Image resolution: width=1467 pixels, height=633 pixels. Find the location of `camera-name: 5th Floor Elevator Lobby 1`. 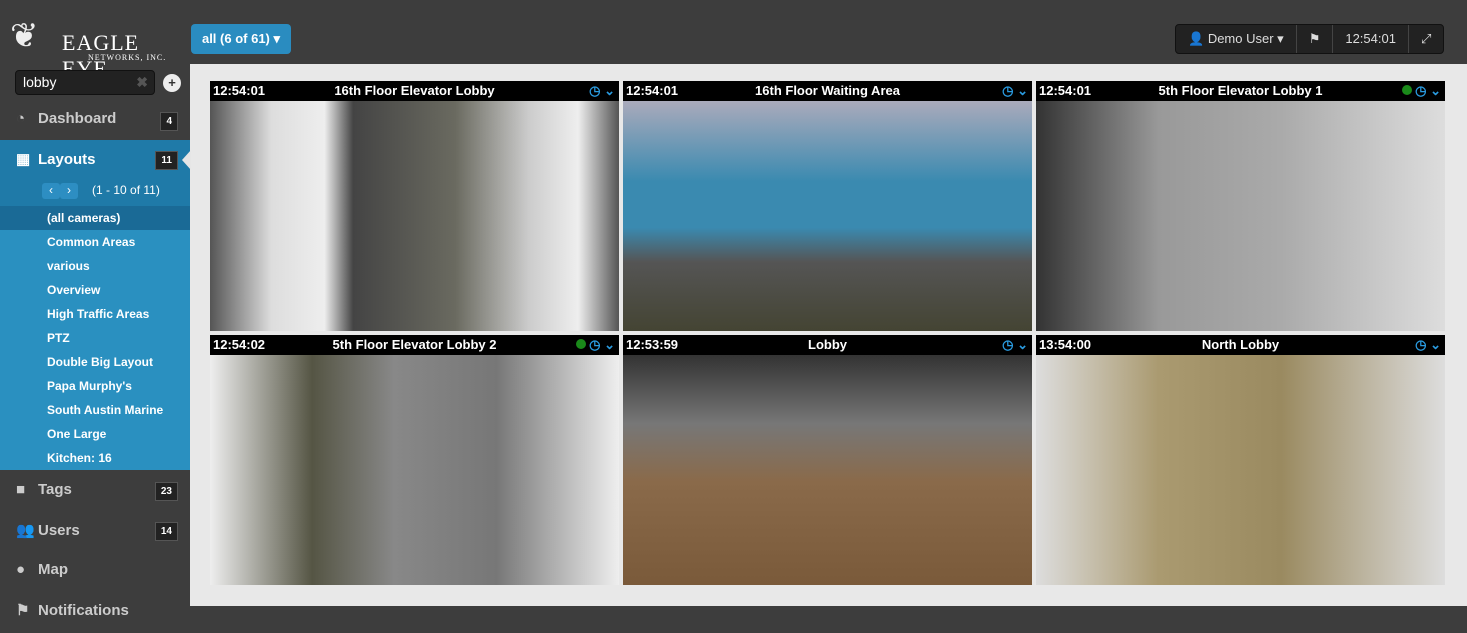

camera-name: 5th Floor Elevator Lobby 1 is located at coordinates (1240, 90).